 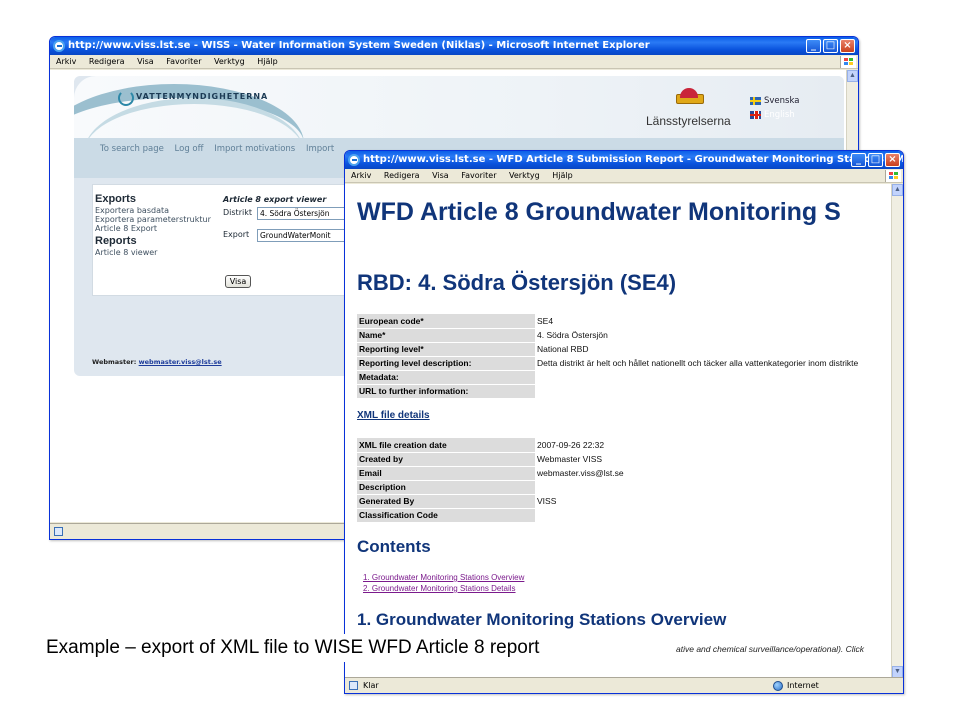 What do you see at coordinates (715, 335) in the screenshot?
I see `row-value: 4. Södra Östersjön` at bounding box center [715, 335].